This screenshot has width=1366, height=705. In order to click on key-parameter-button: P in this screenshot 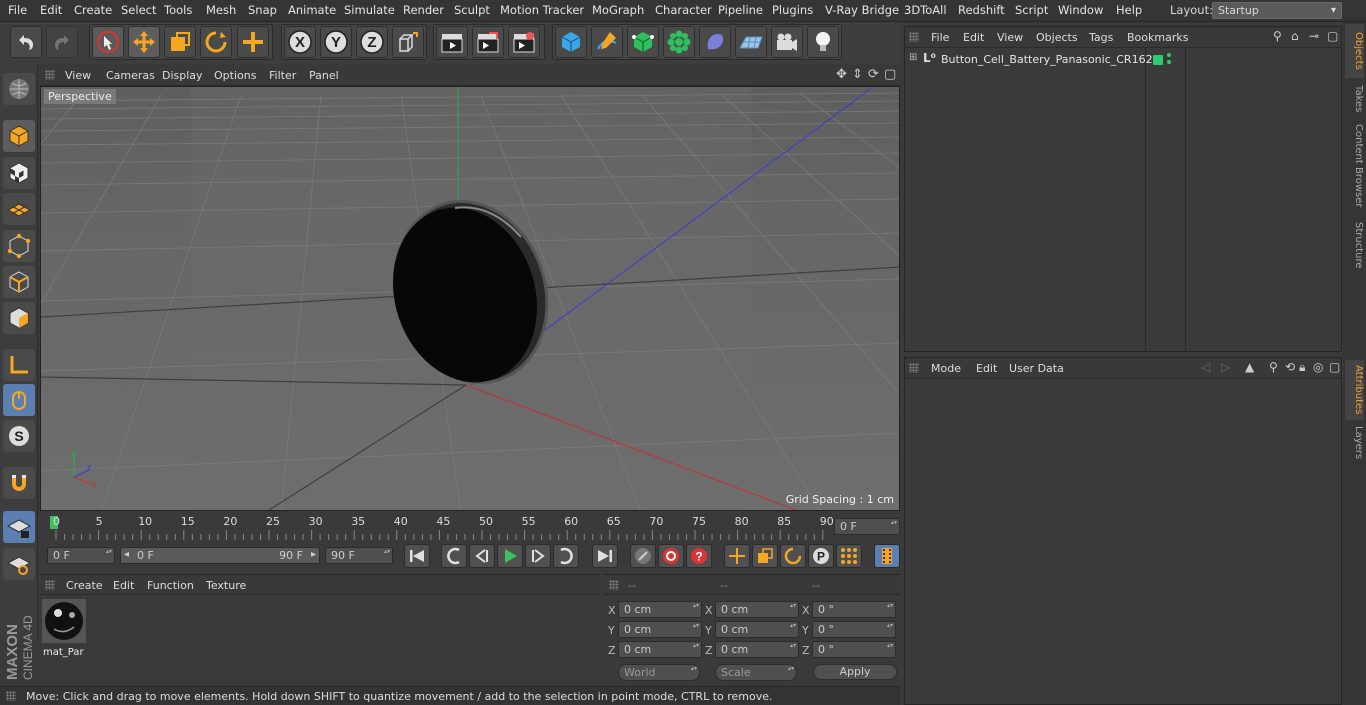, I will do `click(821, 556)`.